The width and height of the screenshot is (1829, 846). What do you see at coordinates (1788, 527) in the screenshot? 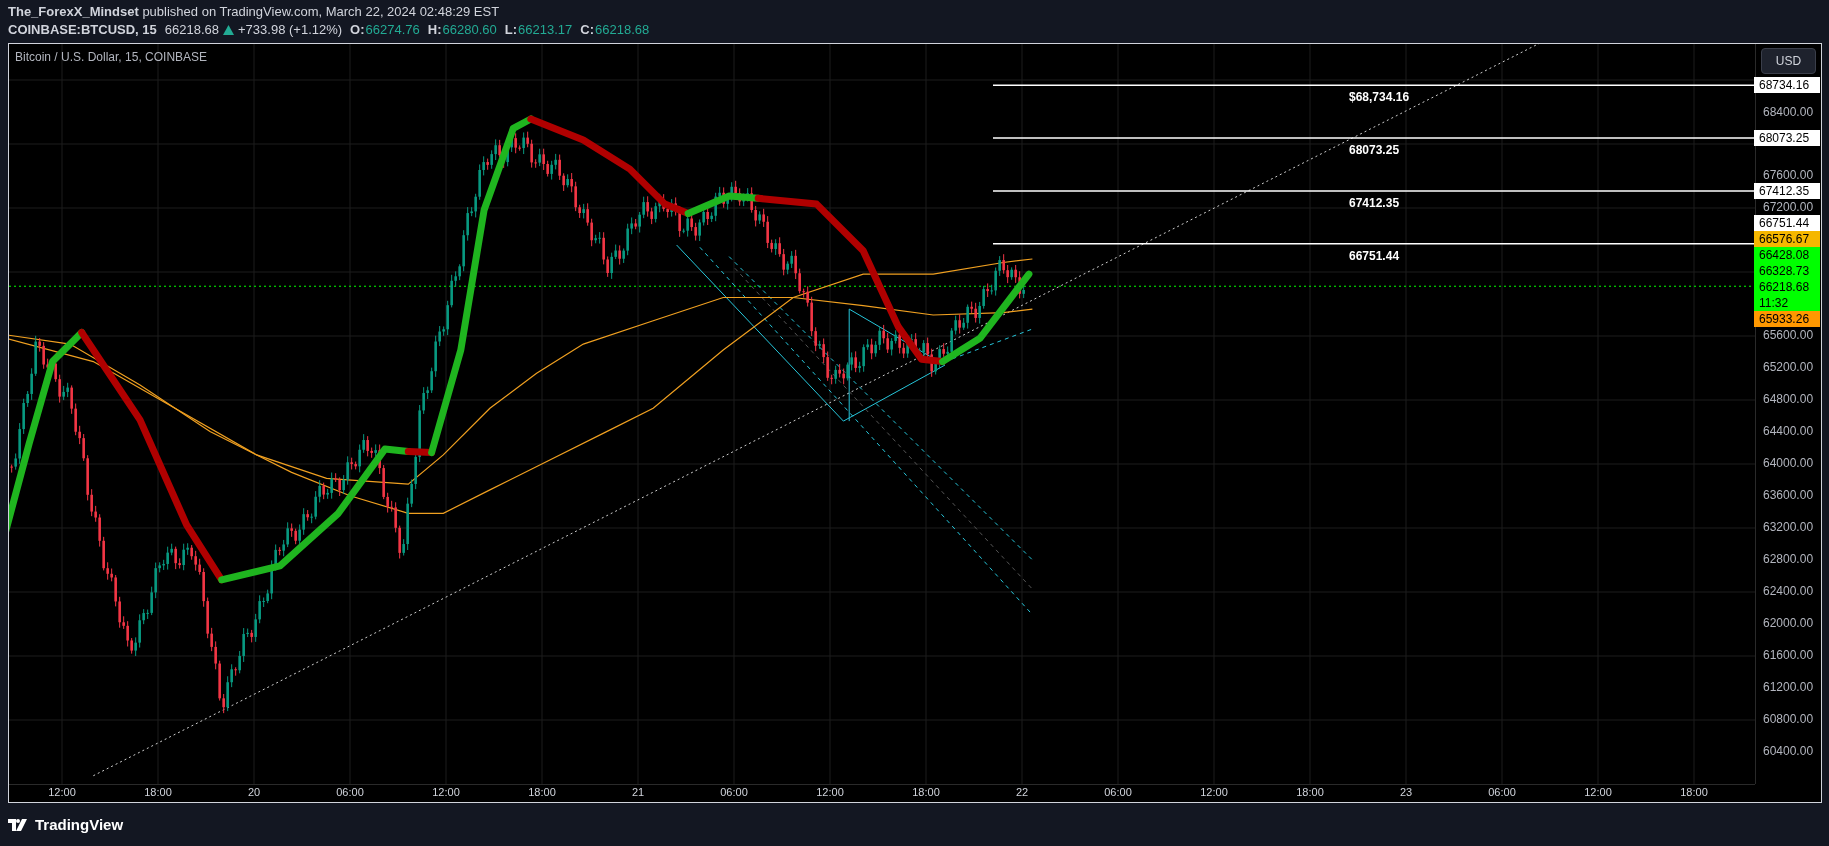
I see `price-tick-label: 63200.00` at bounding box center [1788, 527].